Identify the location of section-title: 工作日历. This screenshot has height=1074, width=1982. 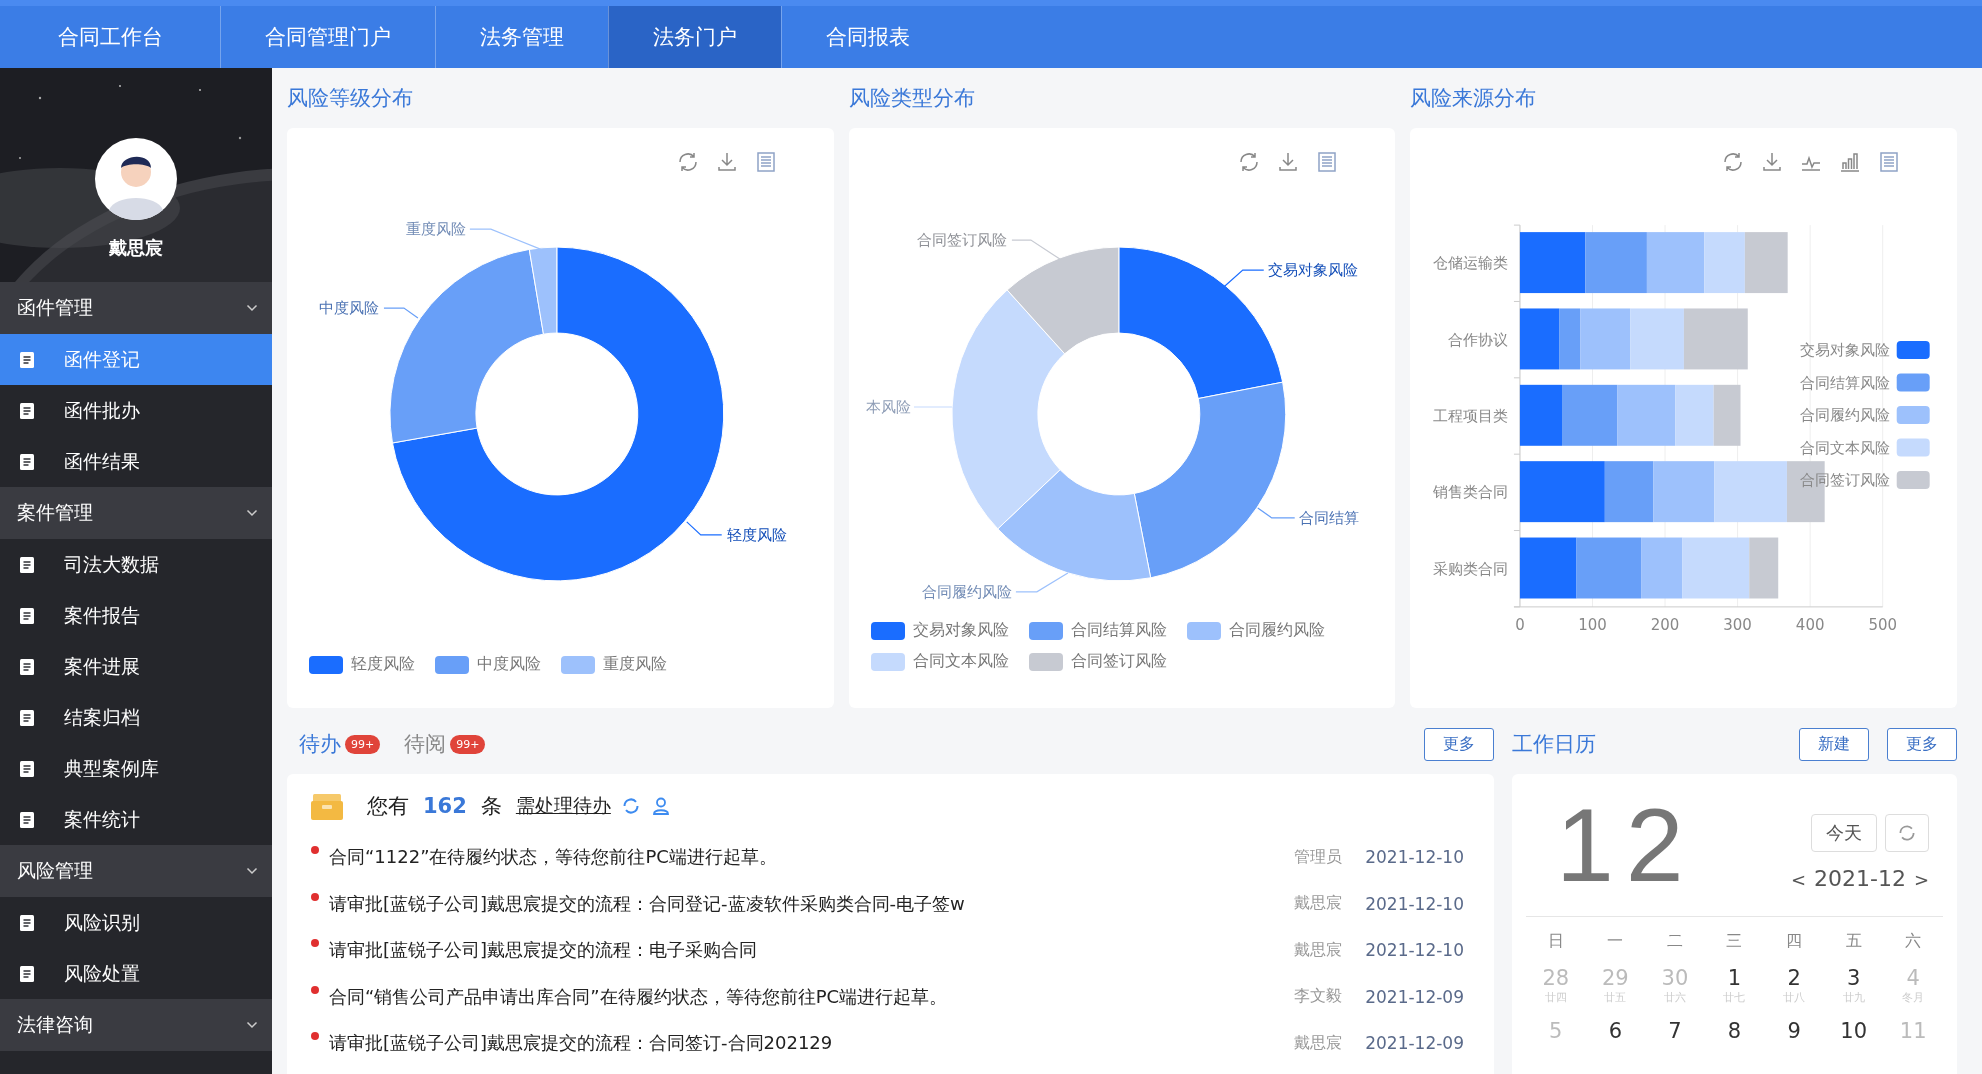
(1554, 744).